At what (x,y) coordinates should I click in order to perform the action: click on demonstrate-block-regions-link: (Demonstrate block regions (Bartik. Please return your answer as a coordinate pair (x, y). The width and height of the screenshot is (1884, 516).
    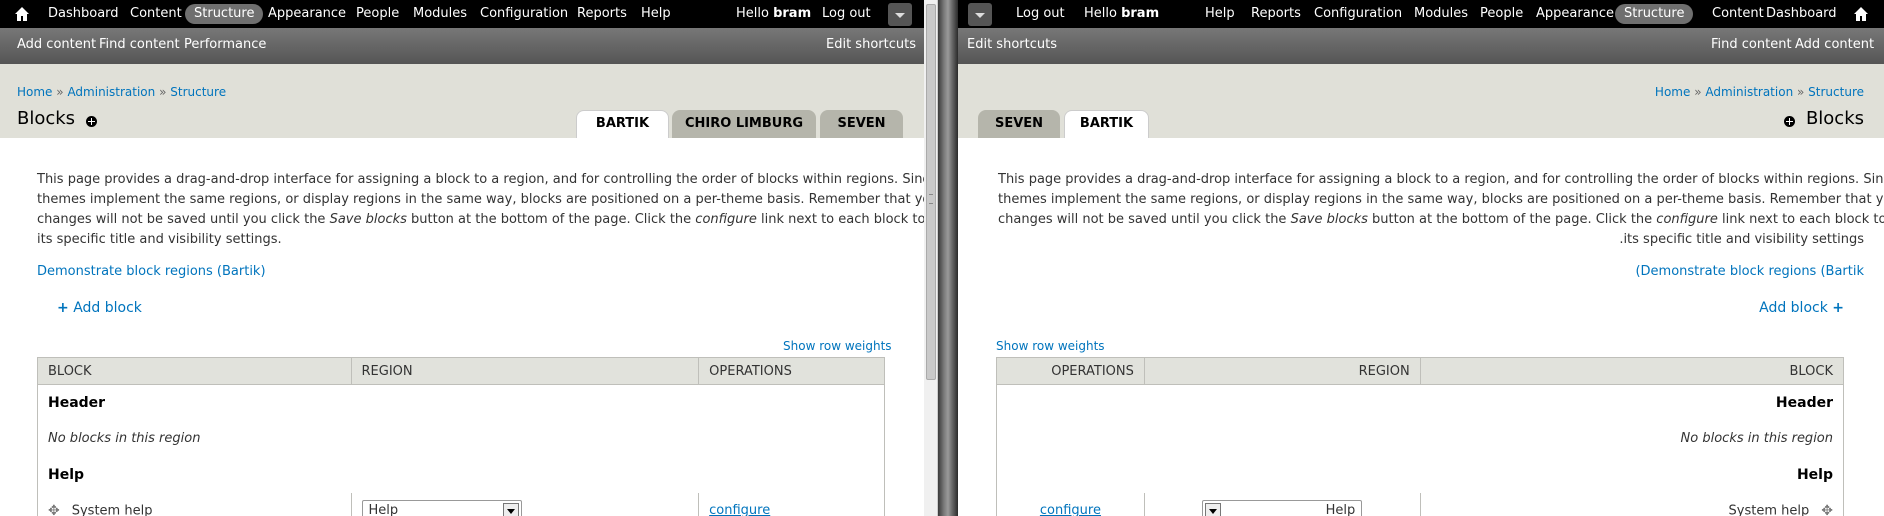
    Looking at the image, I should click on (1749, 271).